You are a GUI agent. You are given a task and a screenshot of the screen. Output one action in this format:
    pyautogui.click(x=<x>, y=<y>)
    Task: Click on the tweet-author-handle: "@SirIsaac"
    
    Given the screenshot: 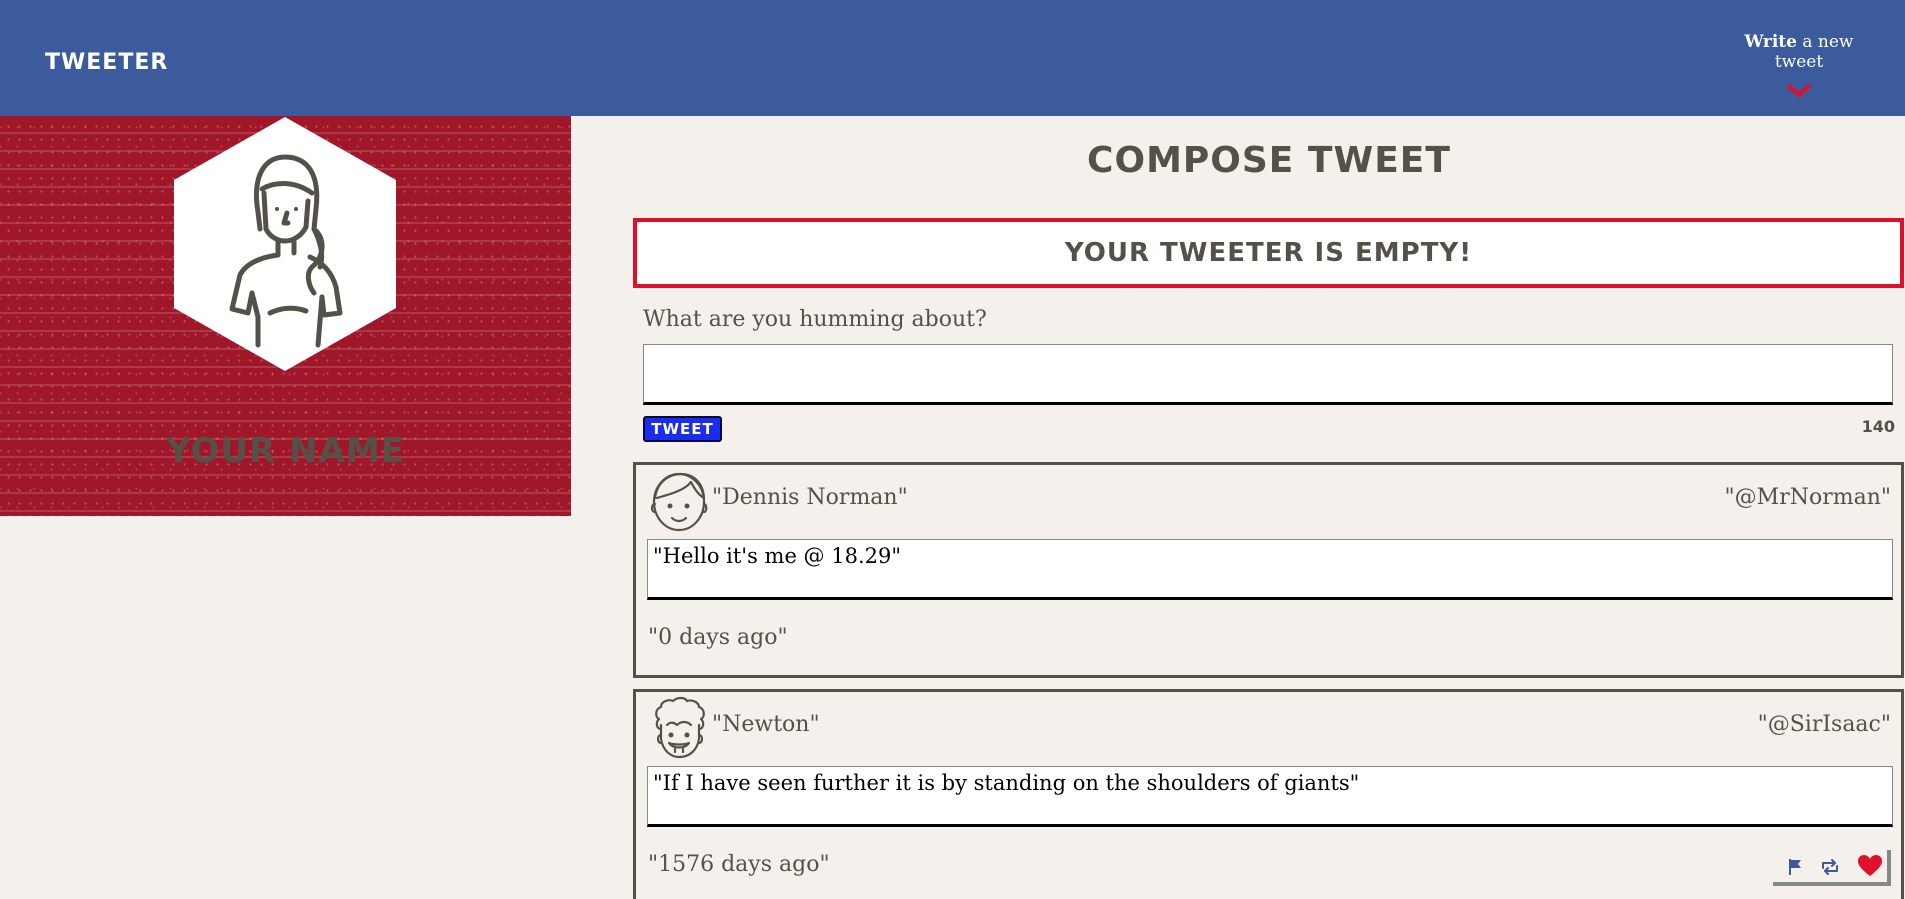 What is the action you would take?
    pyautogui.click(x=1824, y=724)
    